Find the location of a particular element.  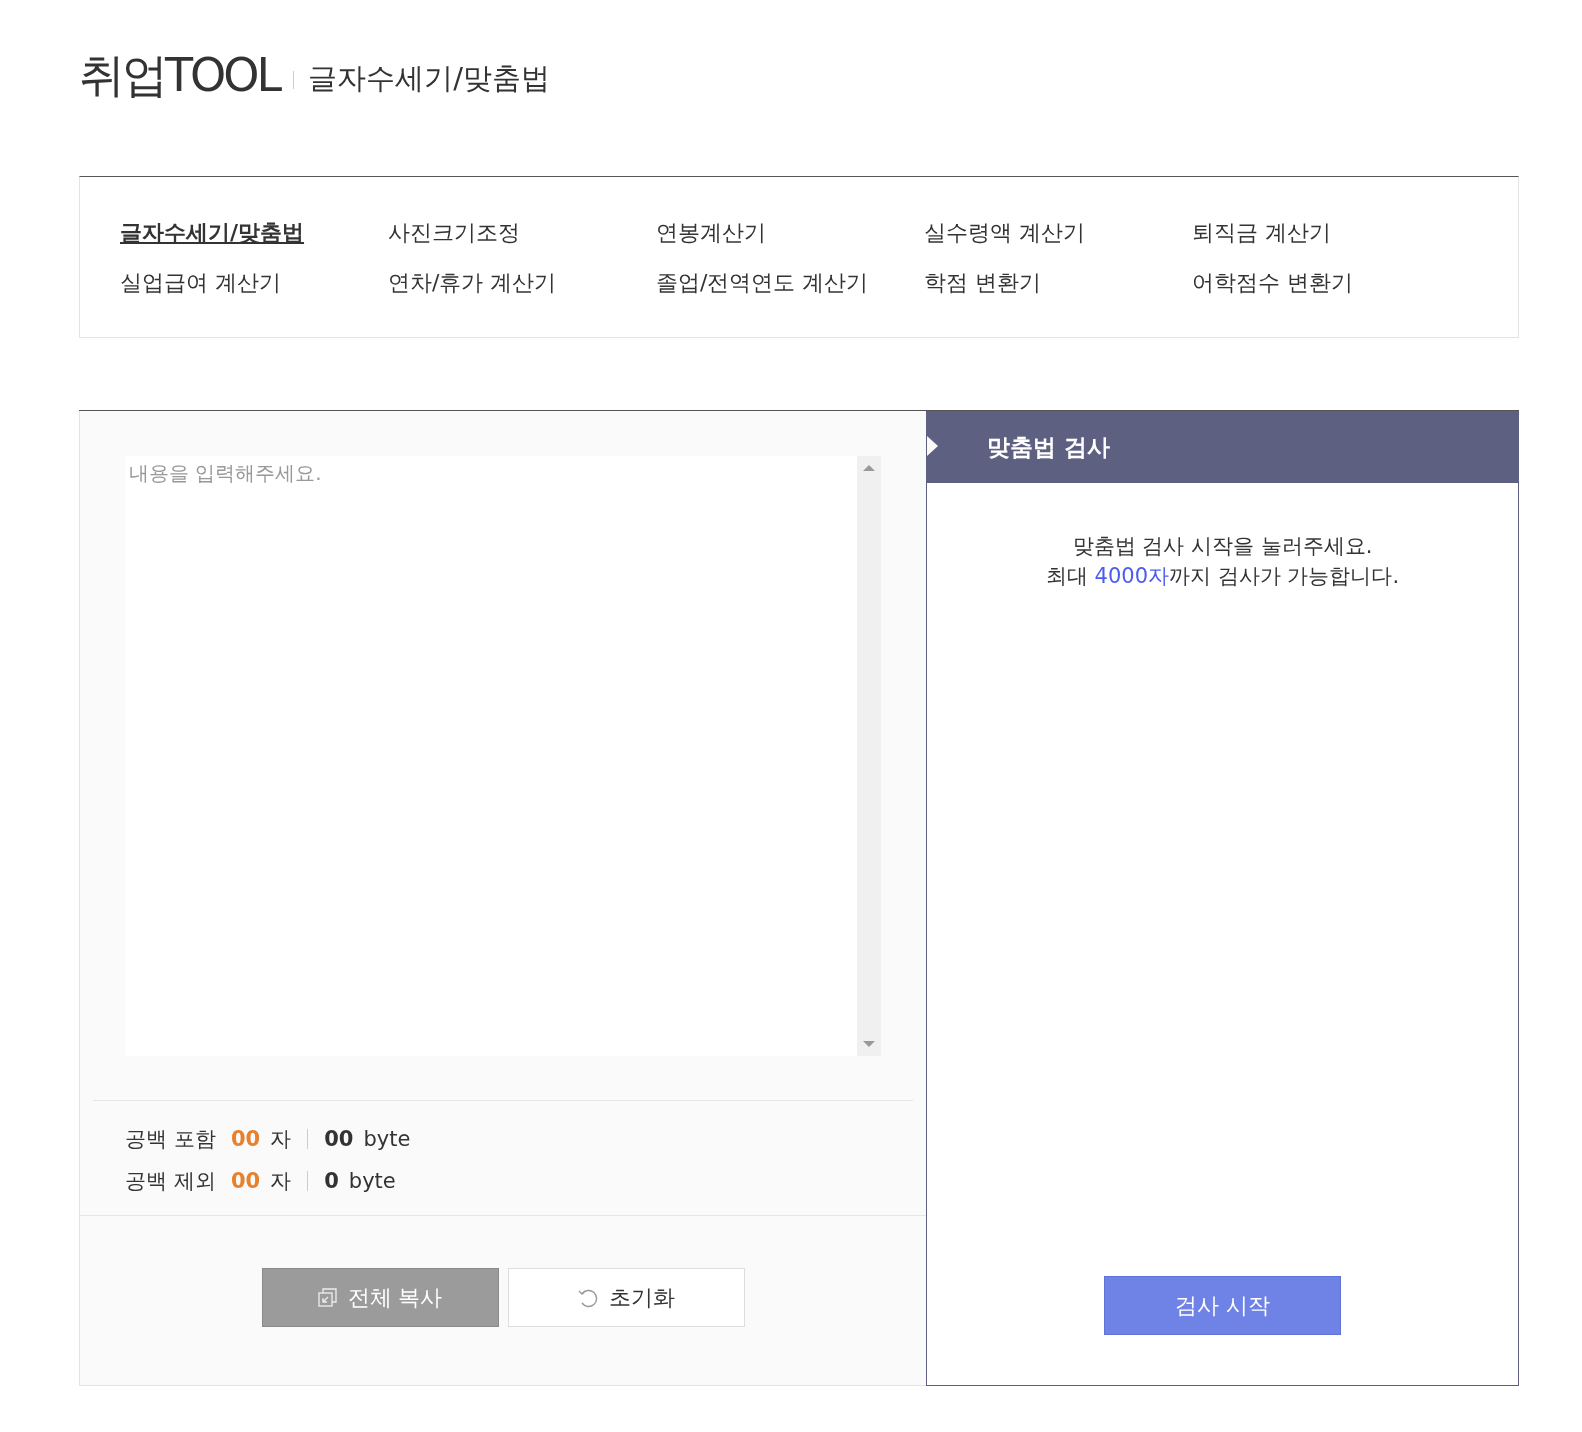

scrollbar is located at coordinates (869, 756).